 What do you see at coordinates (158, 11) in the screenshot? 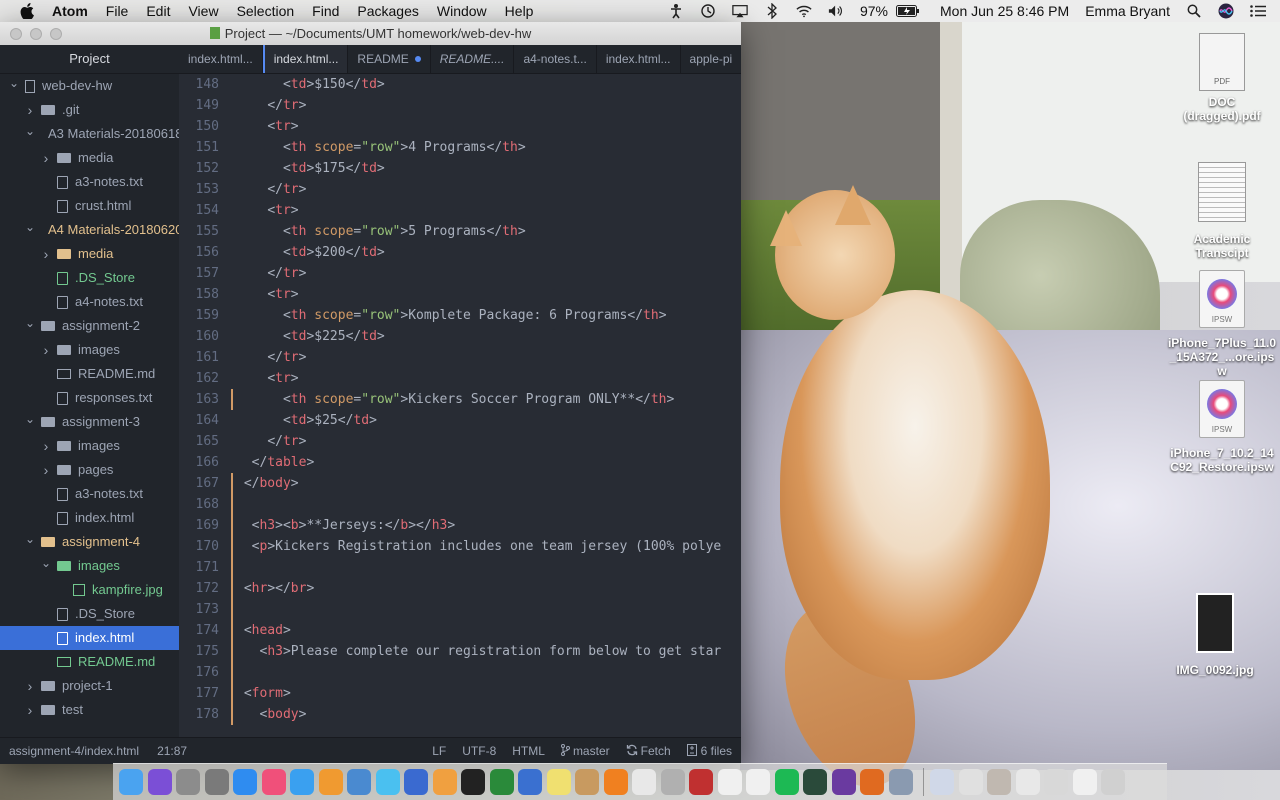
I see `menu-edit: Edit` at bounding box center [158, 11].